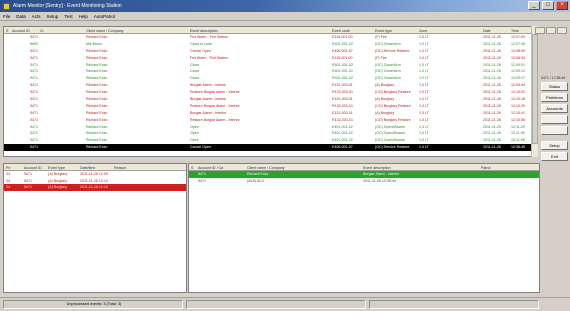 Image resolution: width=570 pixels, height=311 pixels. What do you see at coordinates (200, 147) in the screenshot?
I see `cell-desc: Cancel Open` at bounding box center [200, 147].